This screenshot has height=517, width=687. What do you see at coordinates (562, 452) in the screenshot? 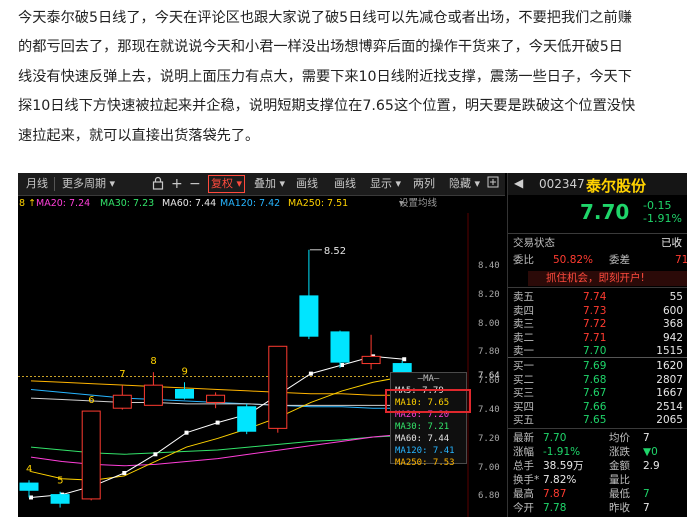
I see `stat-value: -1.91%` at bounding box center [562, 452].